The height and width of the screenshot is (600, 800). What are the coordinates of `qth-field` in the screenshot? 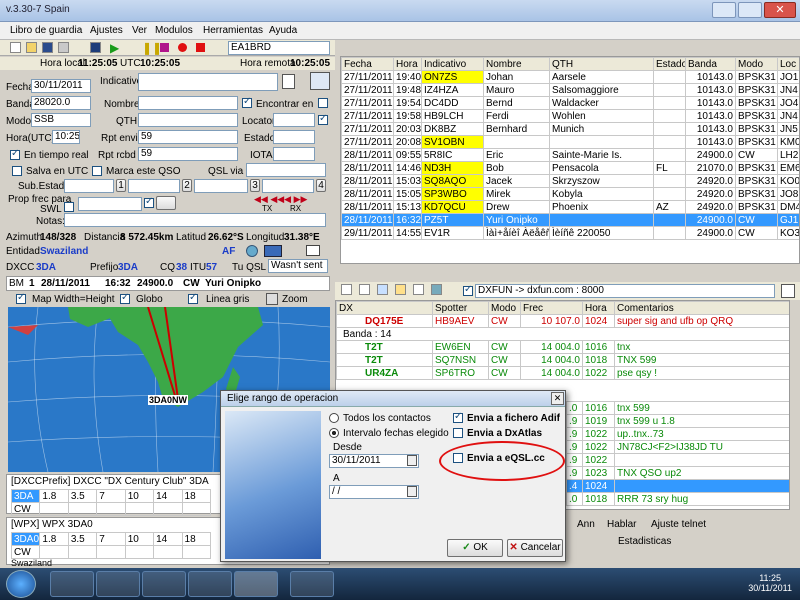 It's located at (188, 120).